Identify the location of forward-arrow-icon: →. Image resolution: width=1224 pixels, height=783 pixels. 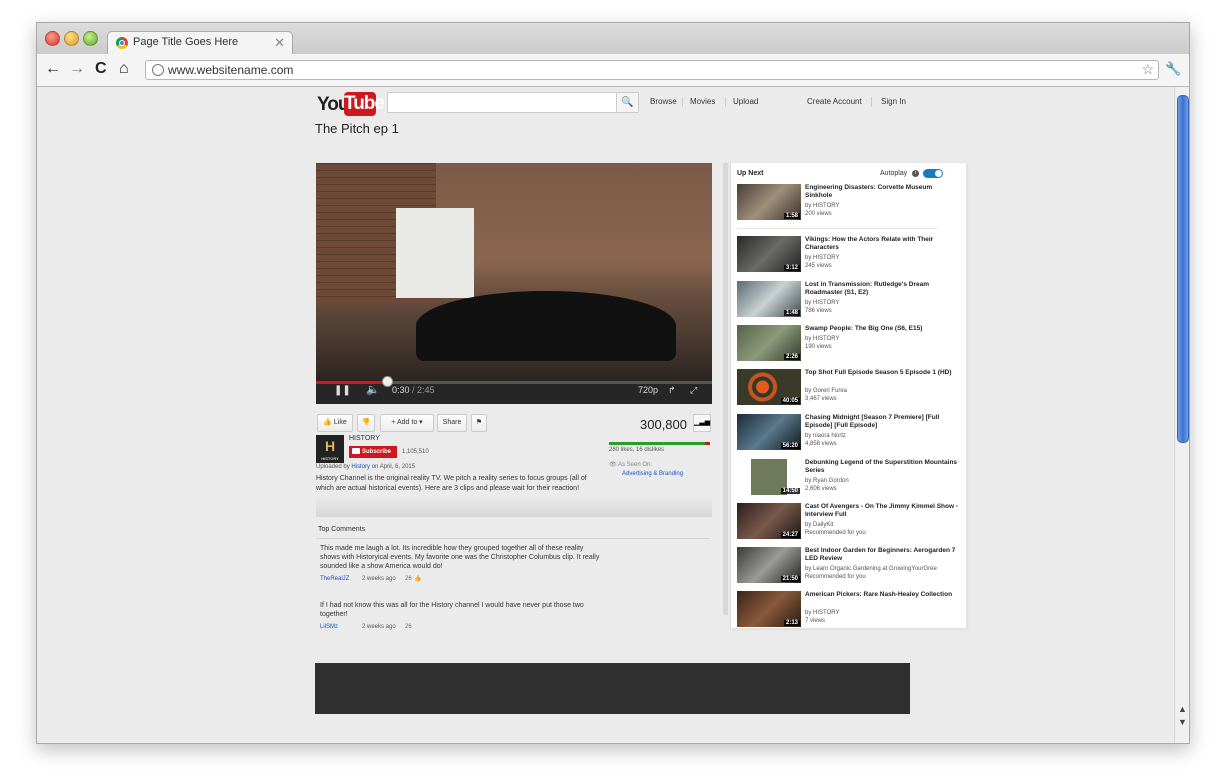
(77, 69).